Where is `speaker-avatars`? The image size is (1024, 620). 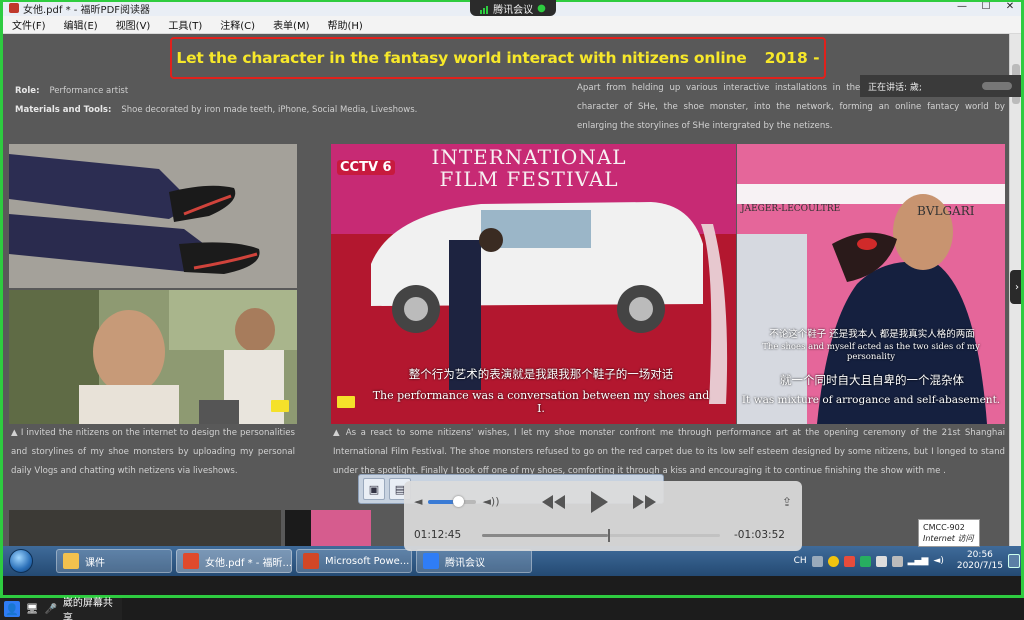 speaker-avatars is located at coordinates (996, 86).